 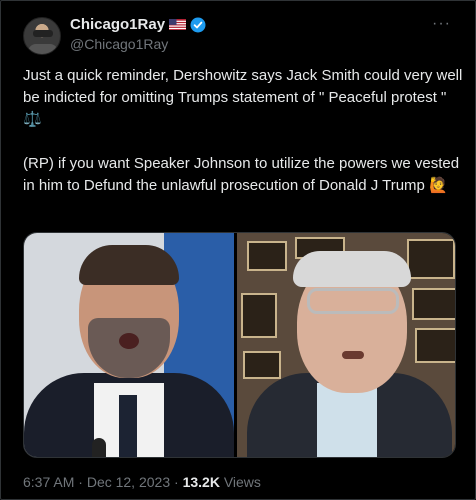 What do you see at coordinates (441, 24) in the screenshot?
I see `more-options-icon: ···` at bounding box center [441, 24].